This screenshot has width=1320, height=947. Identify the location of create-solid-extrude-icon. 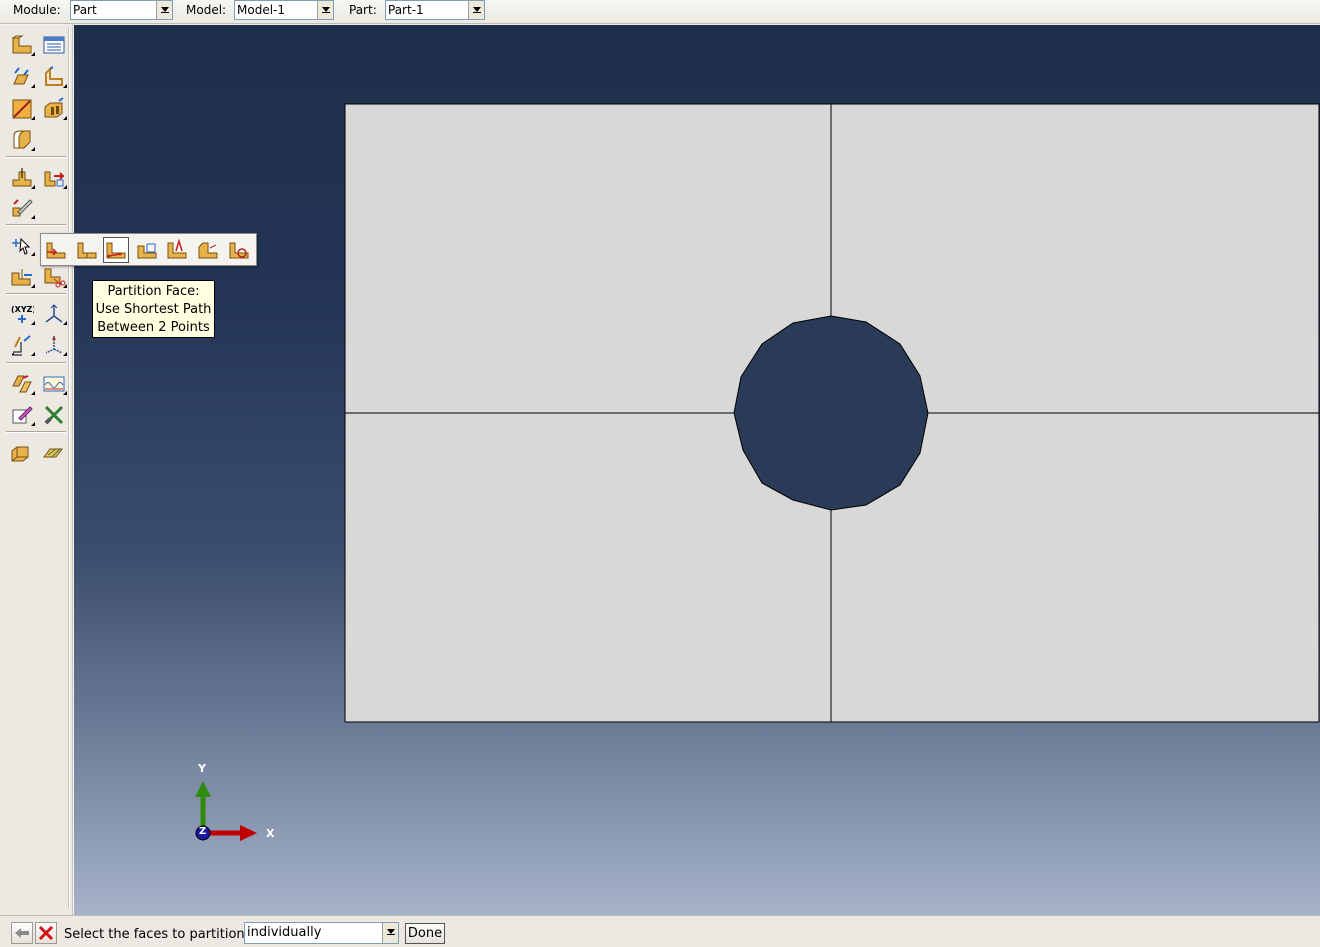
(22, 77).